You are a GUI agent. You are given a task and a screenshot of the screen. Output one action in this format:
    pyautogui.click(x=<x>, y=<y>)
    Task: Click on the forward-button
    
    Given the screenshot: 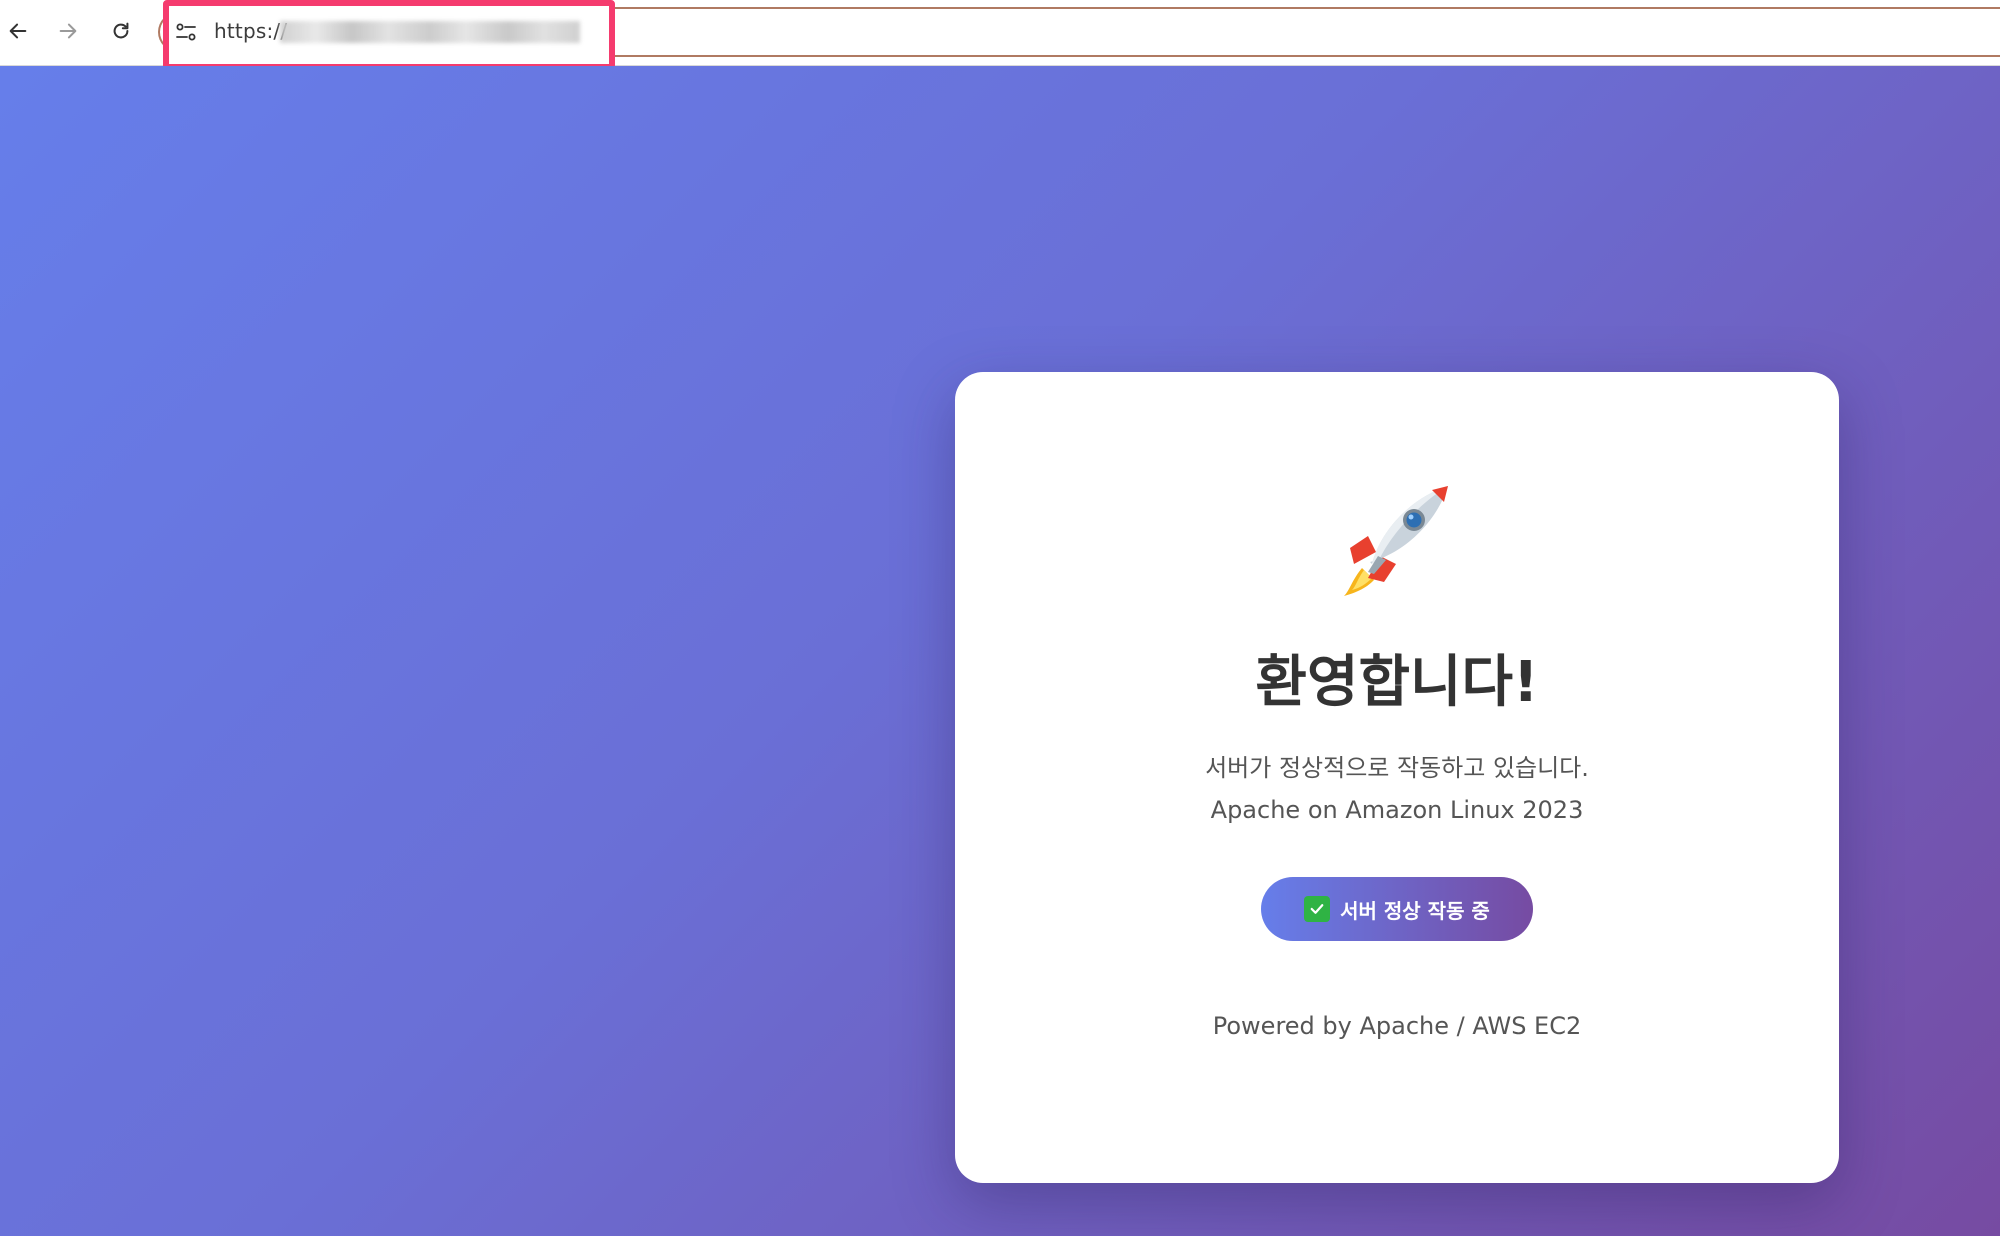 What is the action you would take?
    pyautogui.click(x=68, y=31)
    